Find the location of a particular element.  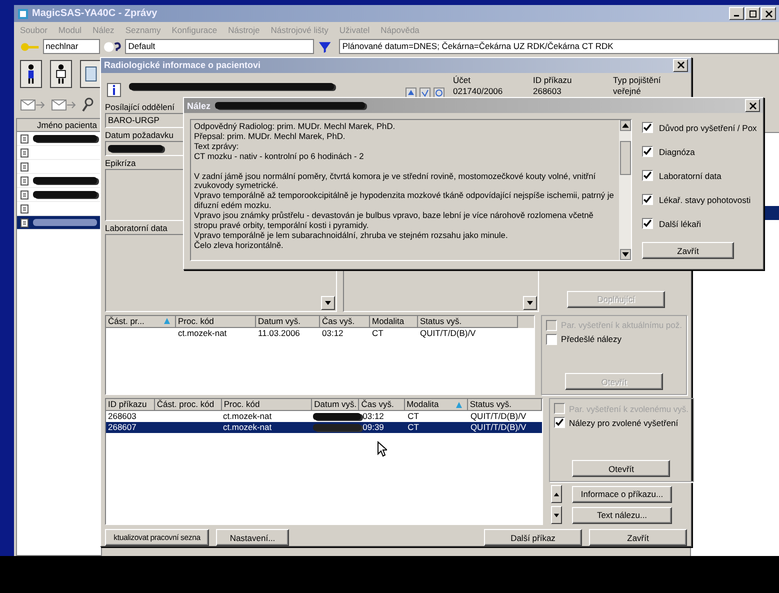

table-row: 268603 ct.mozek-nat 03:12 CT QUIT/T/D(B)/V is located at coordinates (324, 416).